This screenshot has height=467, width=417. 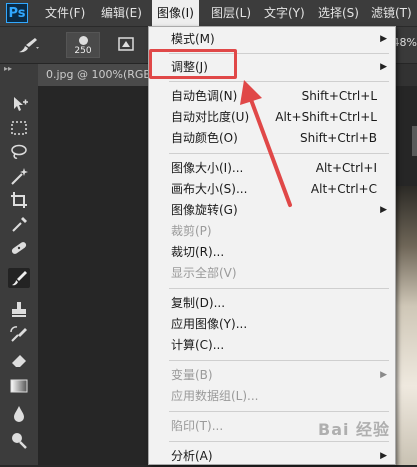 I want to click on annotation-highlight-box, so click(x=193, y=64).